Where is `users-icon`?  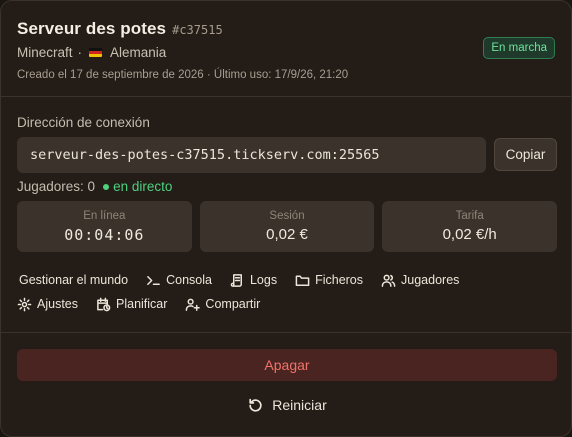
users-icon is located at coordinates (388, 280).